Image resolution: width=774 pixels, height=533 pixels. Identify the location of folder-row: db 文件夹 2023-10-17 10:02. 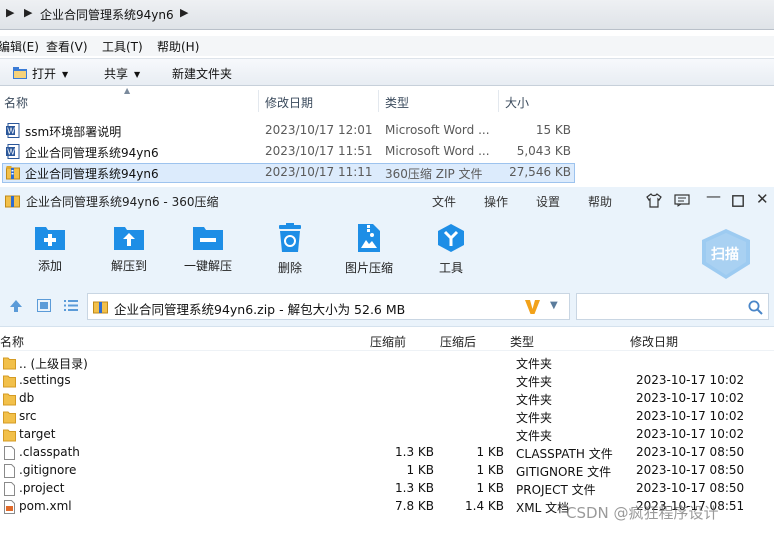
(387, 399).